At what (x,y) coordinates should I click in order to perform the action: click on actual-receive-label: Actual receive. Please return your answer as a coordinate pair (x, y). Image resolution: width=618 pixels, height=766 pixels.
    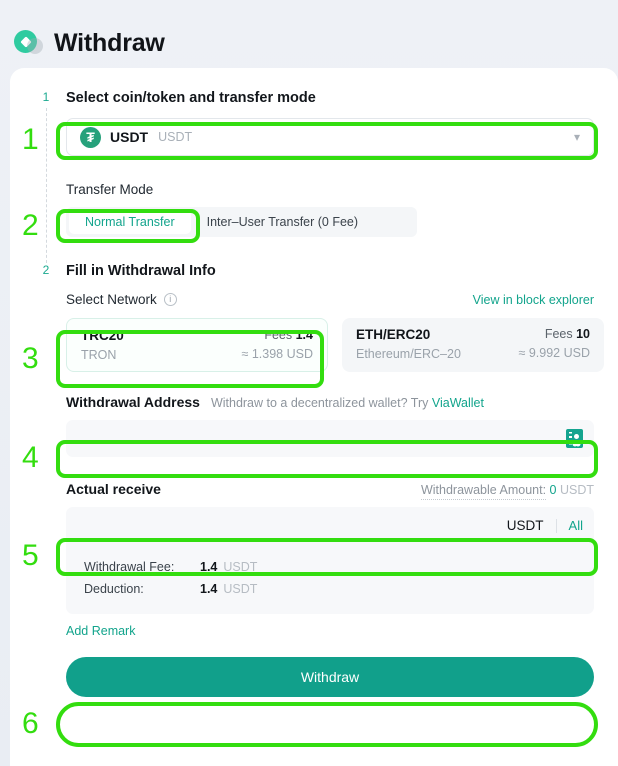
    Looking at the image, I should click on (113, 489).